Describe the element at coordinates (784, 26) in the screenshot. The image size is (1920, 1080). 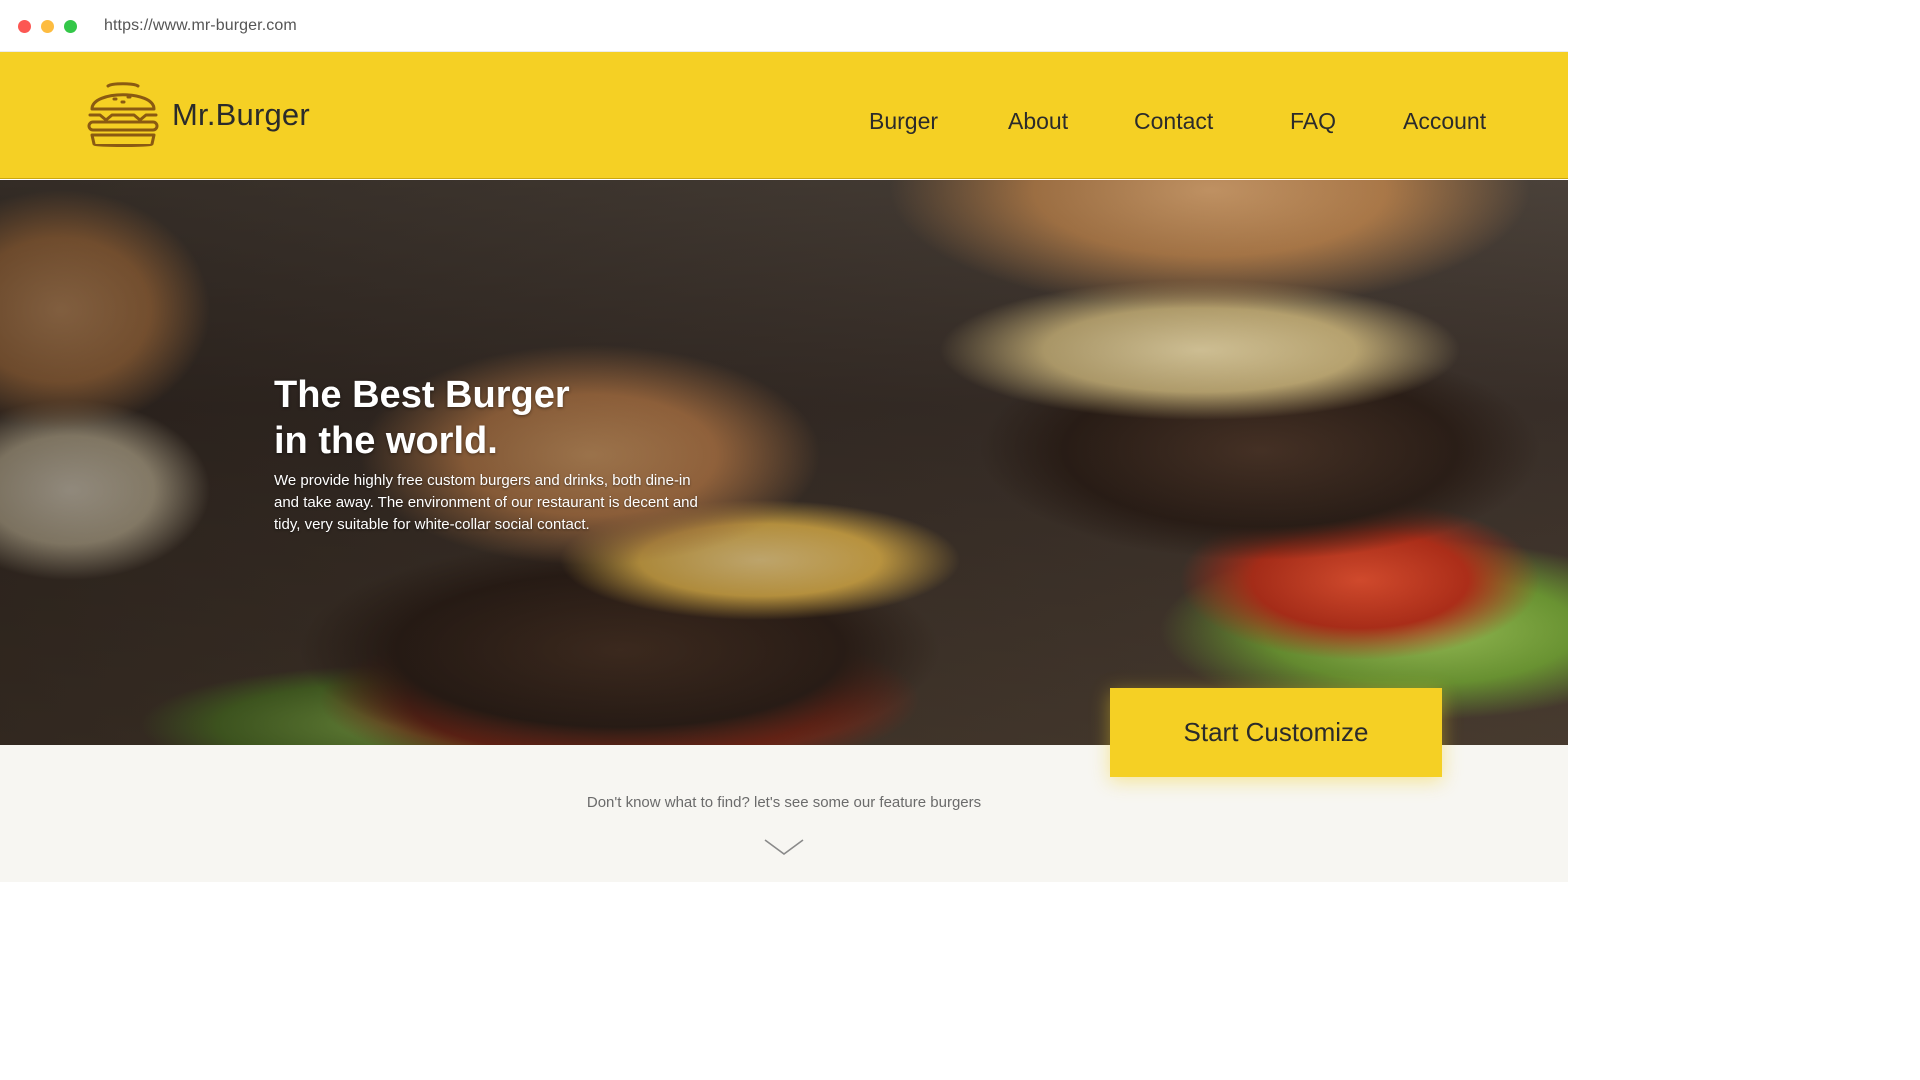
I see `browser-bar: https://www.mr-burger.com` at that location.